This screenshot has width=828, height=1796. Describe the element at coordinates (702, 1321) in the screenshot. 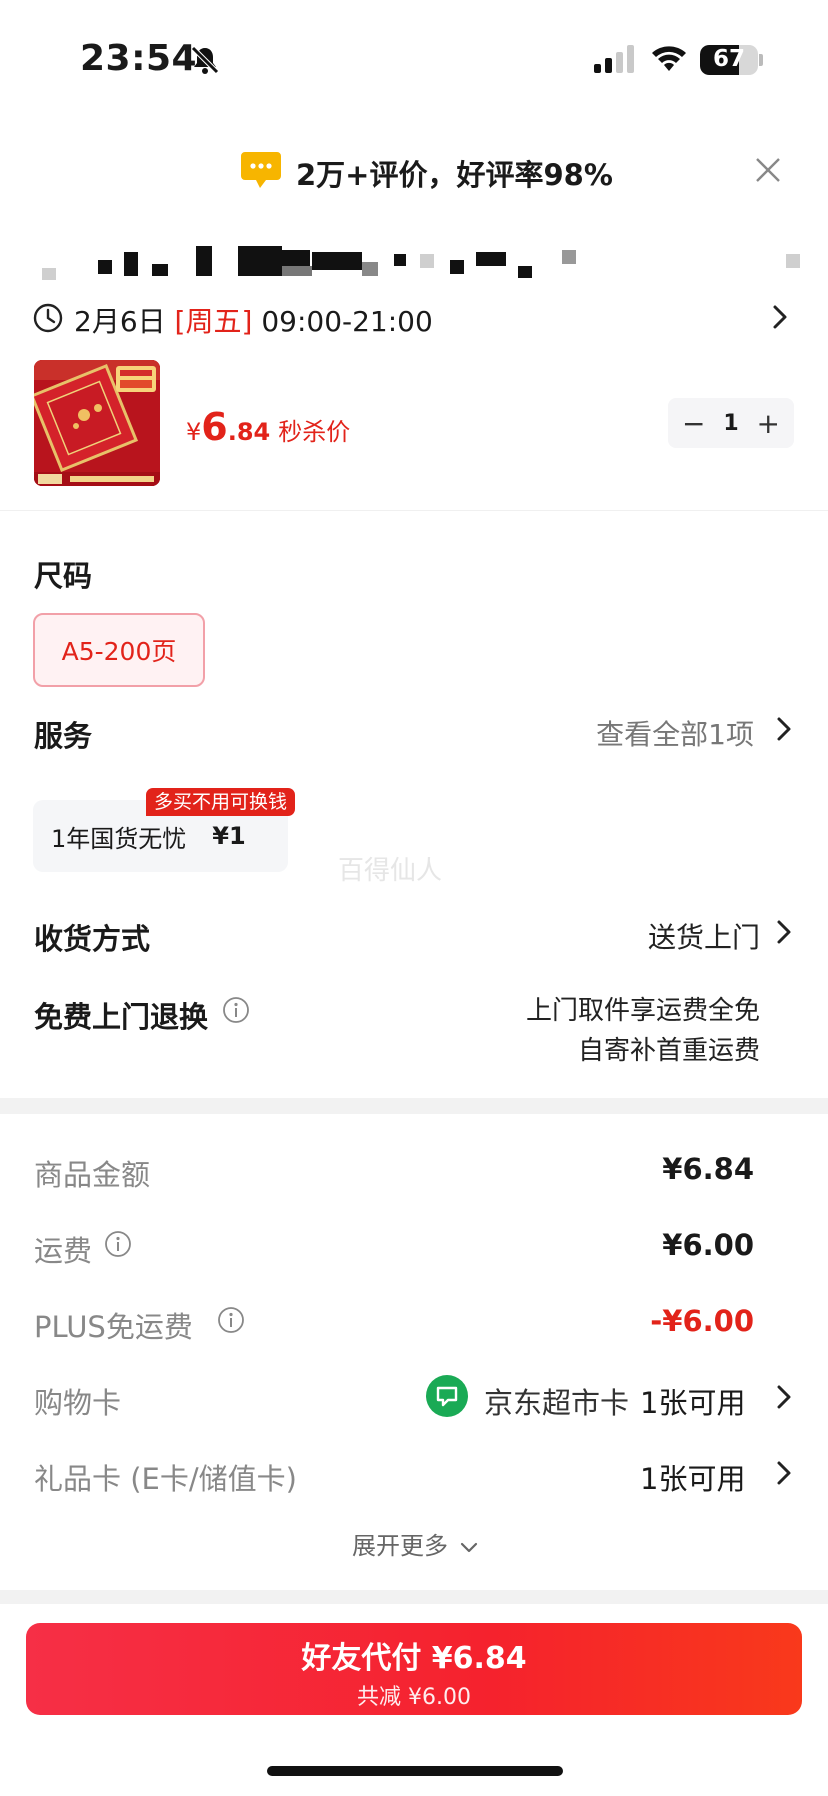

I see `plus-free-shipping-value: -¥6.00` at that location.